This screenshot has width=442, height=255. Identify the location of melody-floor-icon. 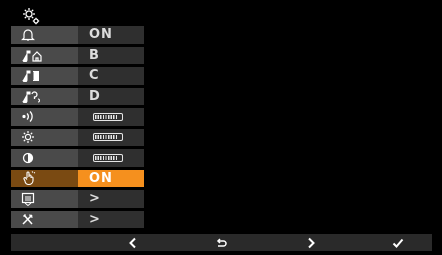
(30, 76).